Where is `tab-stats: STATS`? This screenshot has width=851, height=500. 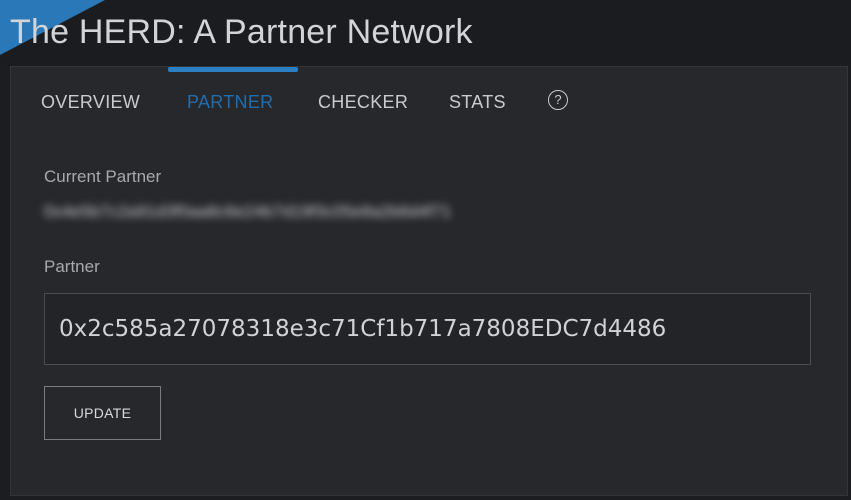 tab-stats: STATS is located at coordinates (477, 102).